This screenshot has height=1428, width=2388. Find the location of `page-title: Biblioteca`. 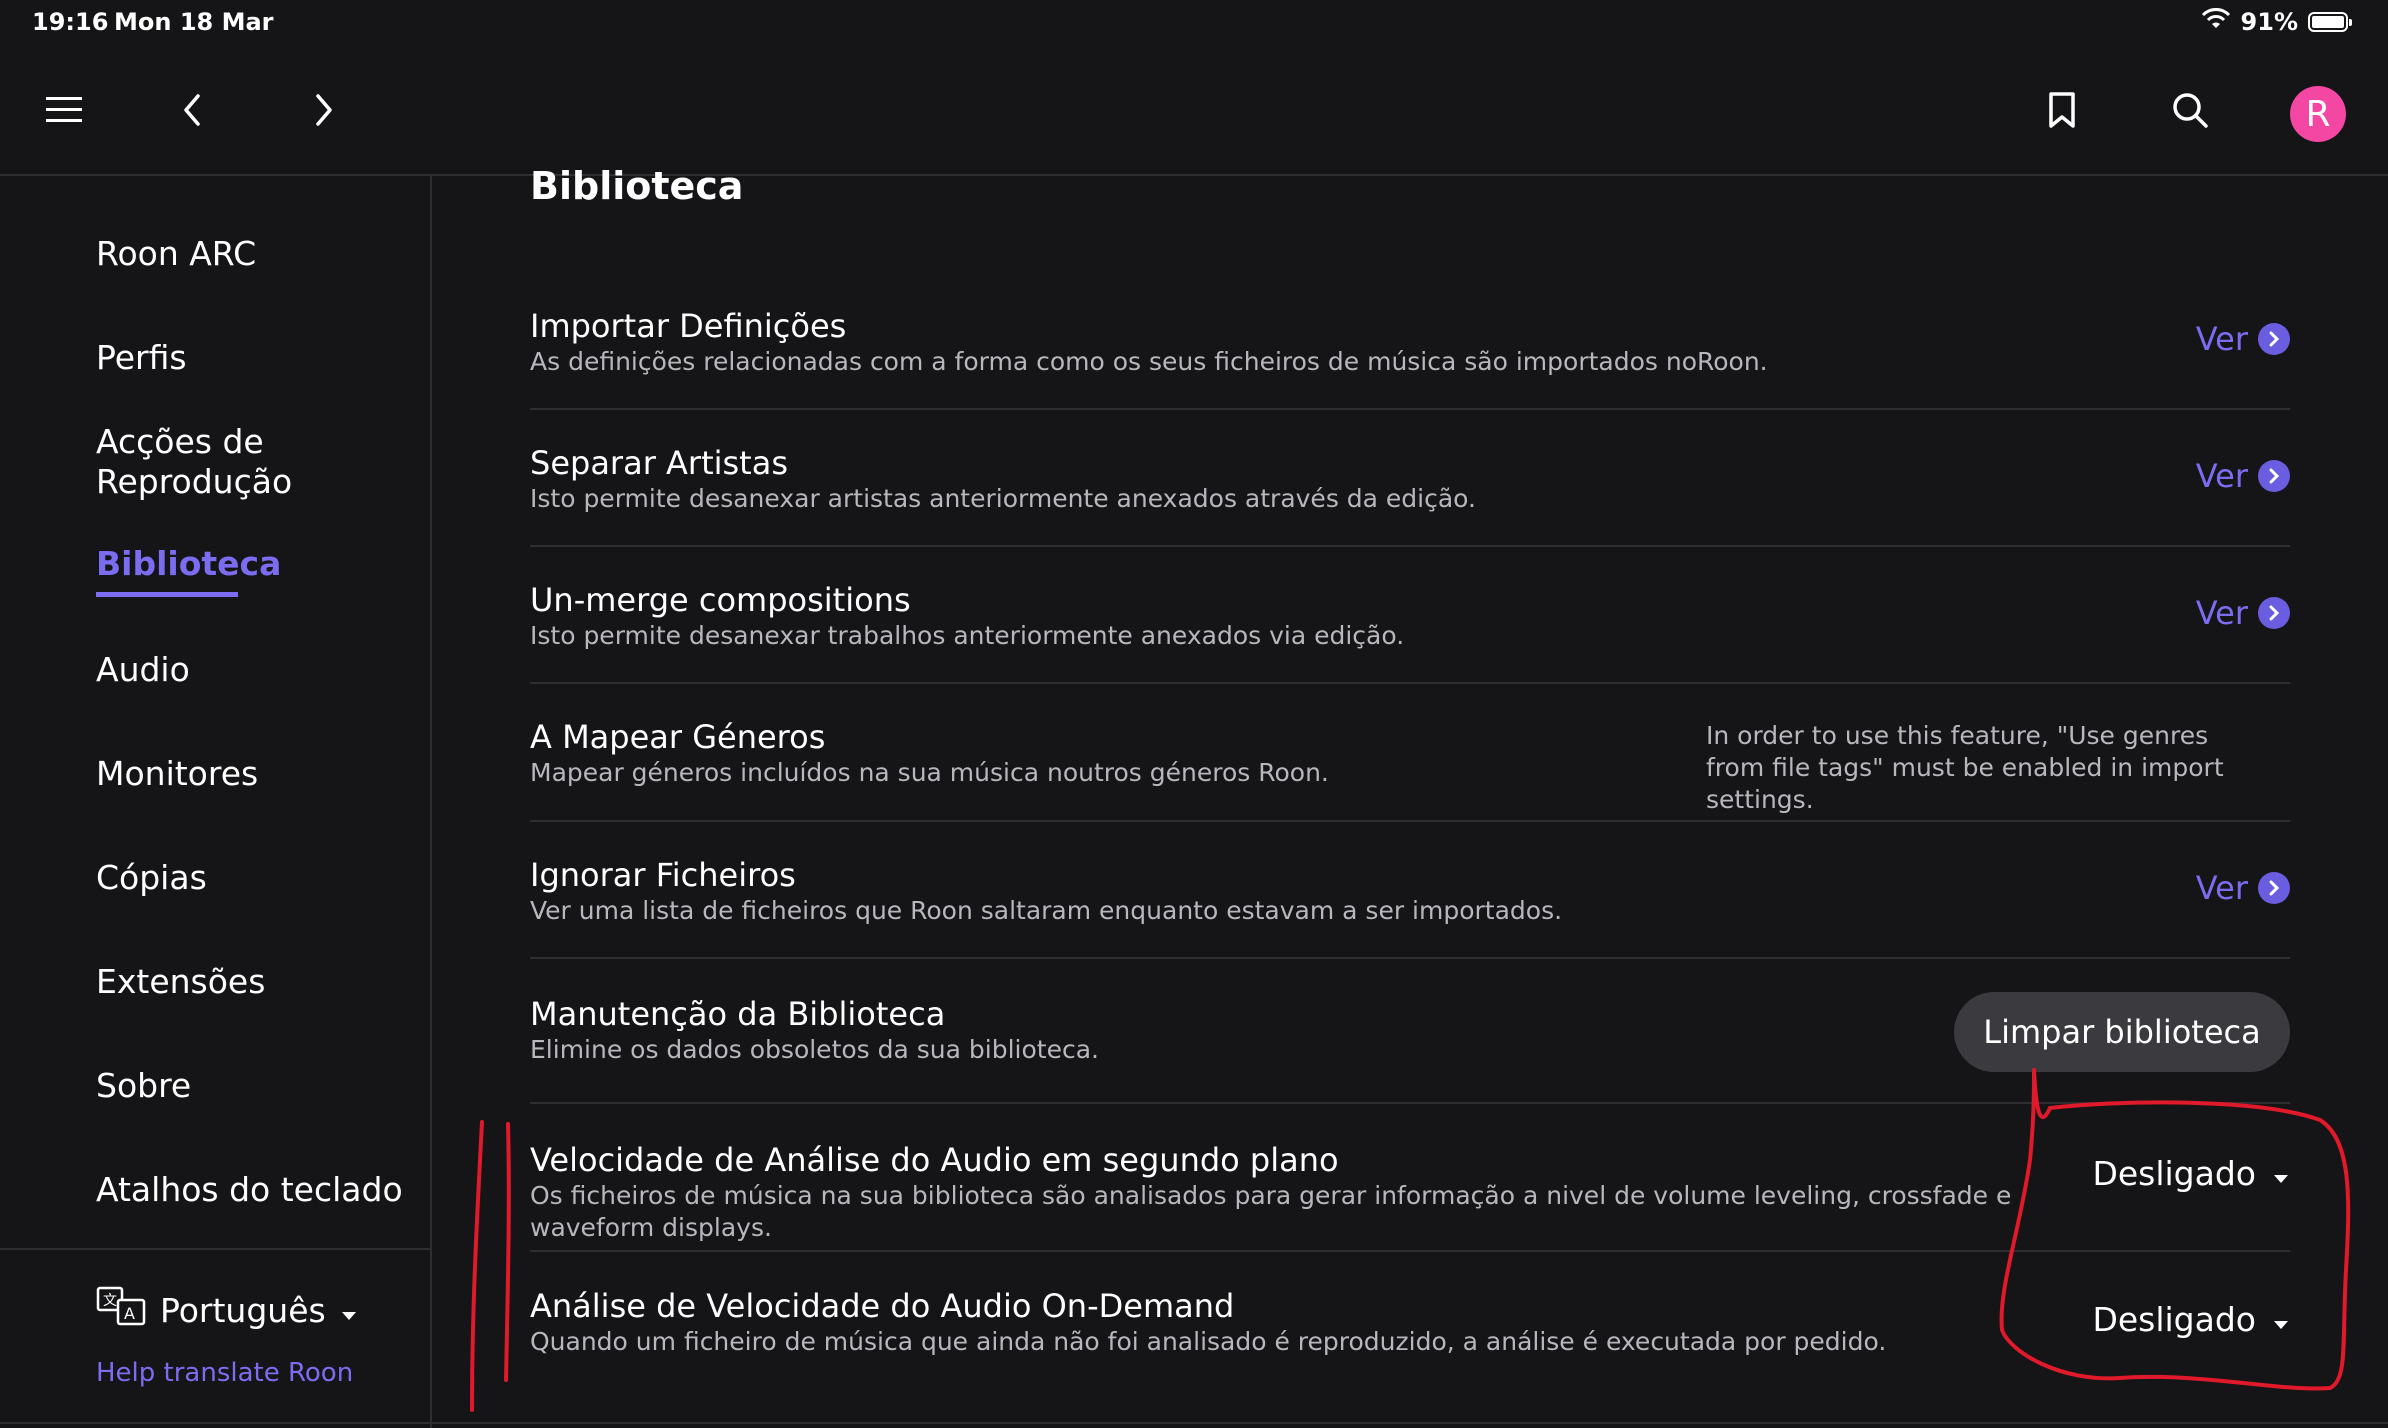

page-title: Biblioteca is located at coordinates (637, 186).